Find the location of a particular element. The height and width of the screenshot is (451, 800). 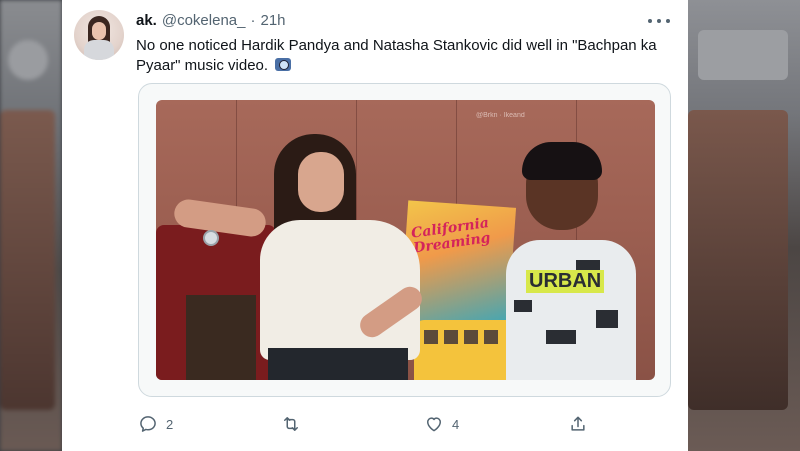

retweet-button is located at coordinates (295, 424).